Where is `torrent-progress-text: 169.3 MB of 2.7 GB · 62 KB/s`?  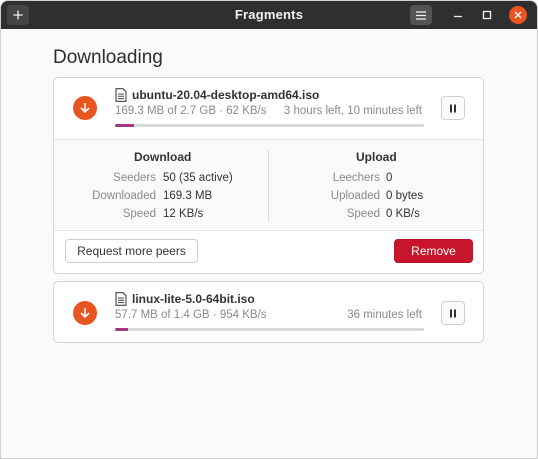
torrent-progress-text: 169.3 MB of 2.7 GB · 62 KB/s is located at coordinates (191, 111).